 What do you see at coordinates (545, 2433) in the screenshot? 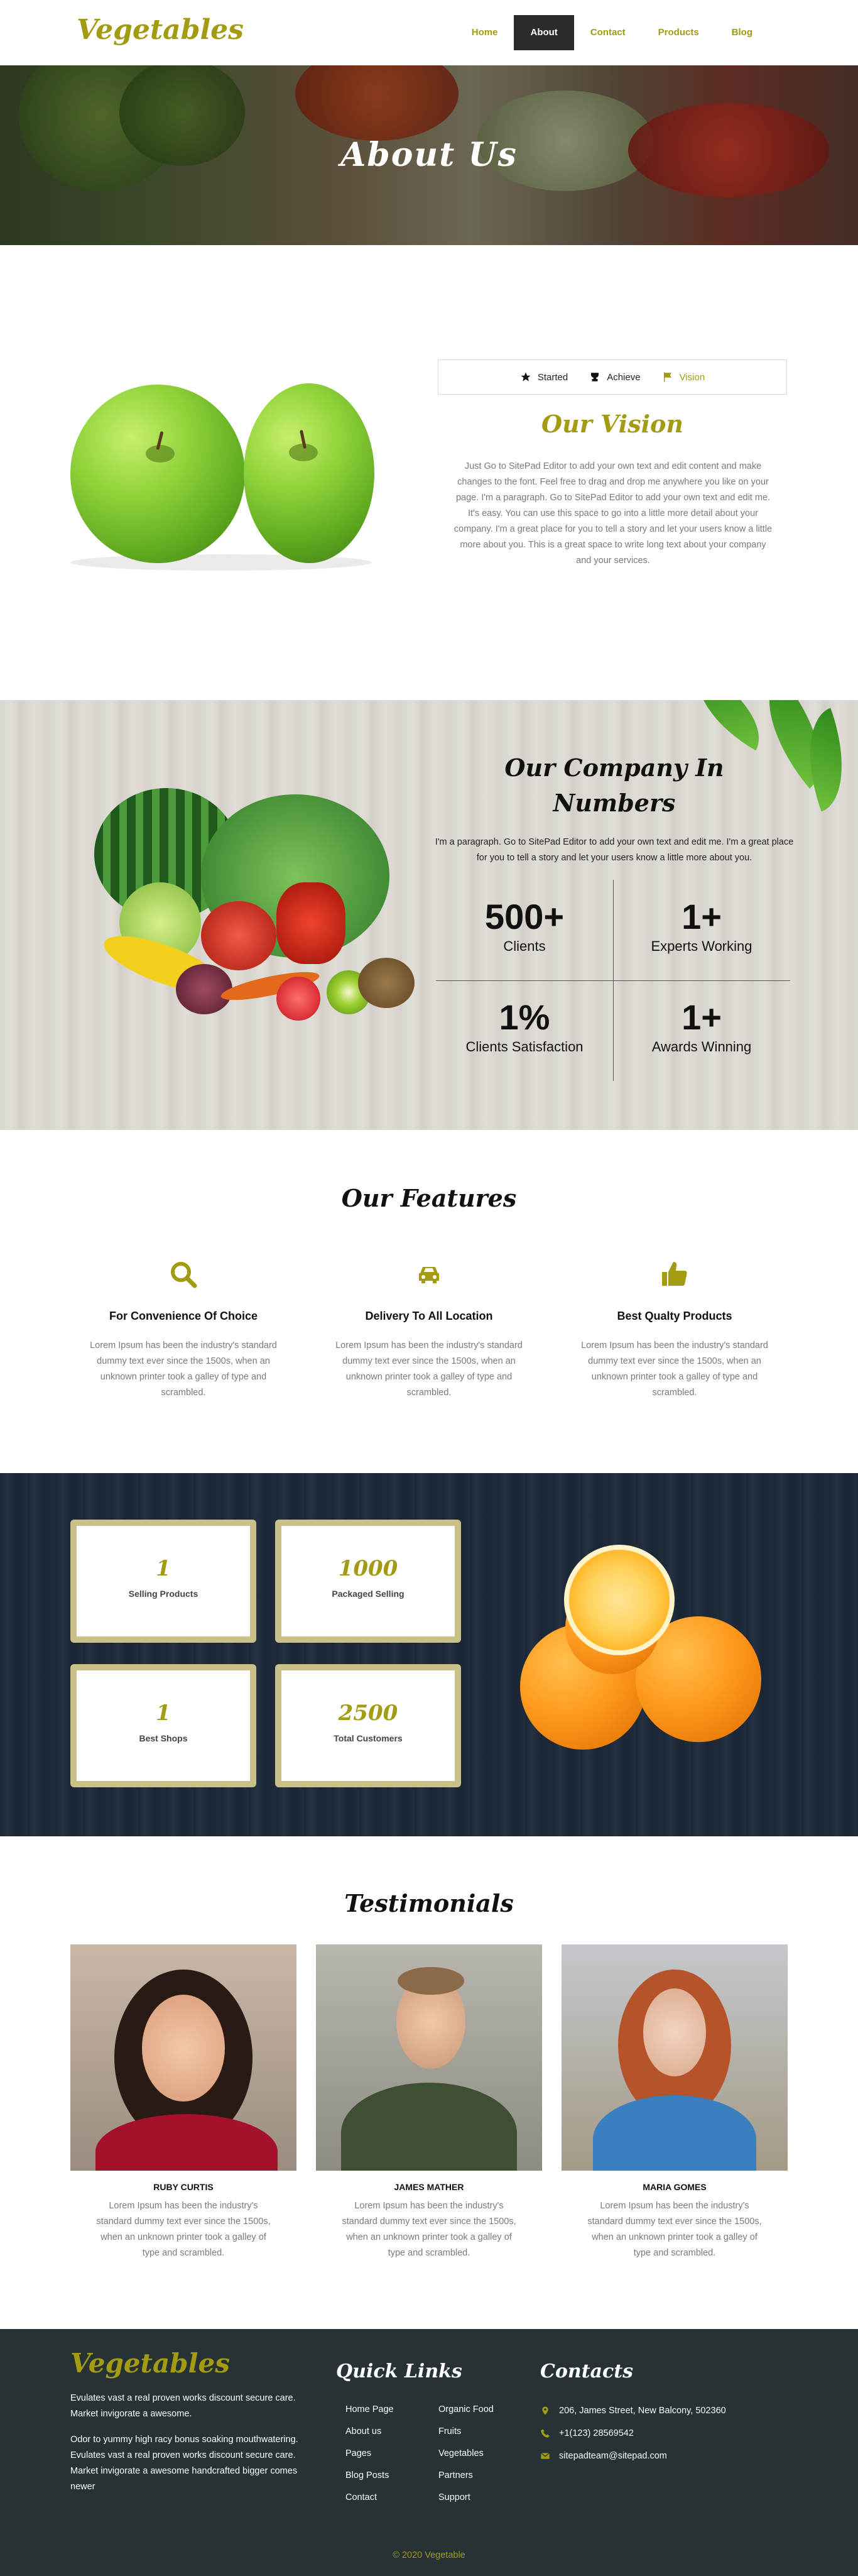
I see `phone-icon` at bounding box center [545, 2433].